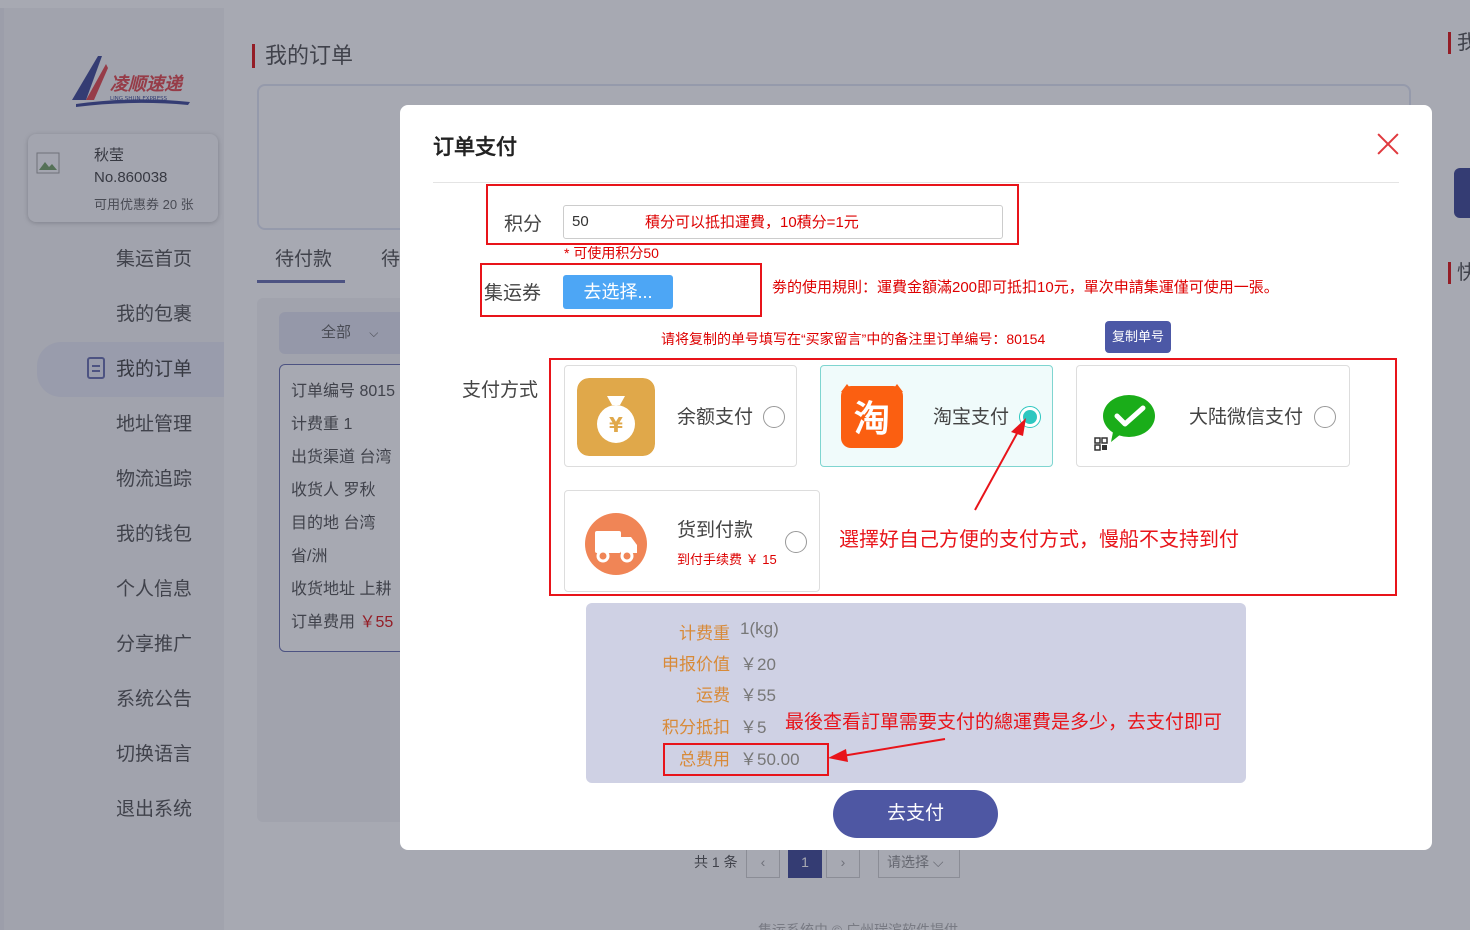  What do you see at coordinates (915, 814) in the screenshot?
I see `pay-button: 去支付` at bounding box center [915, 814].